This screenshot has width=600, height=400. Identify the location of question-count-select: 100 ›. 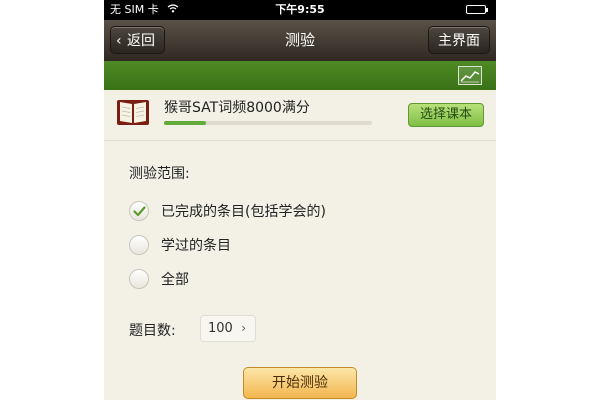
(228, 328).